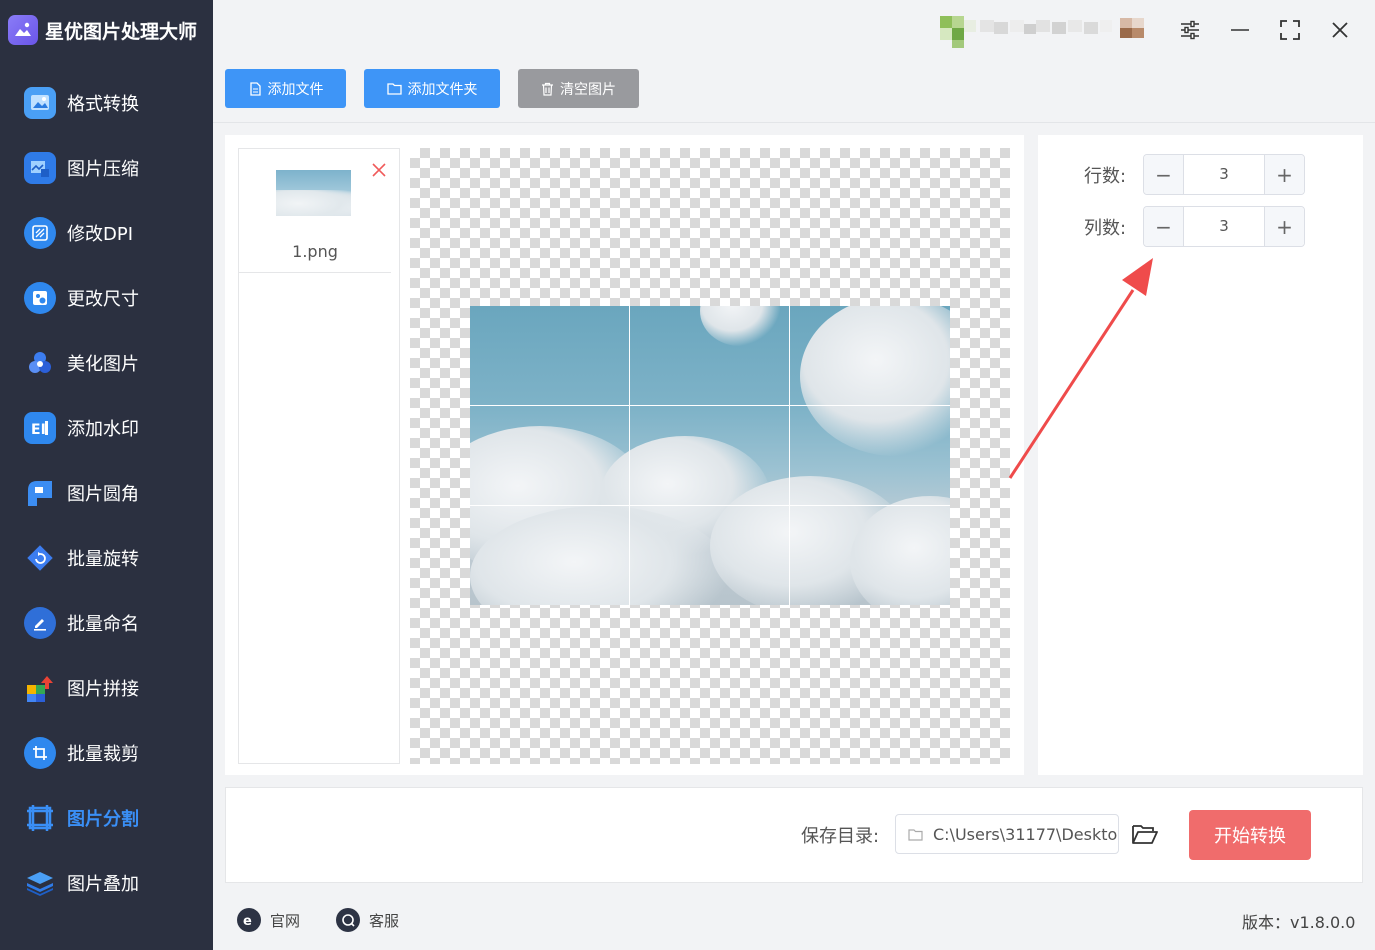  I want to click on image-compress-icon, so click(40, 168).